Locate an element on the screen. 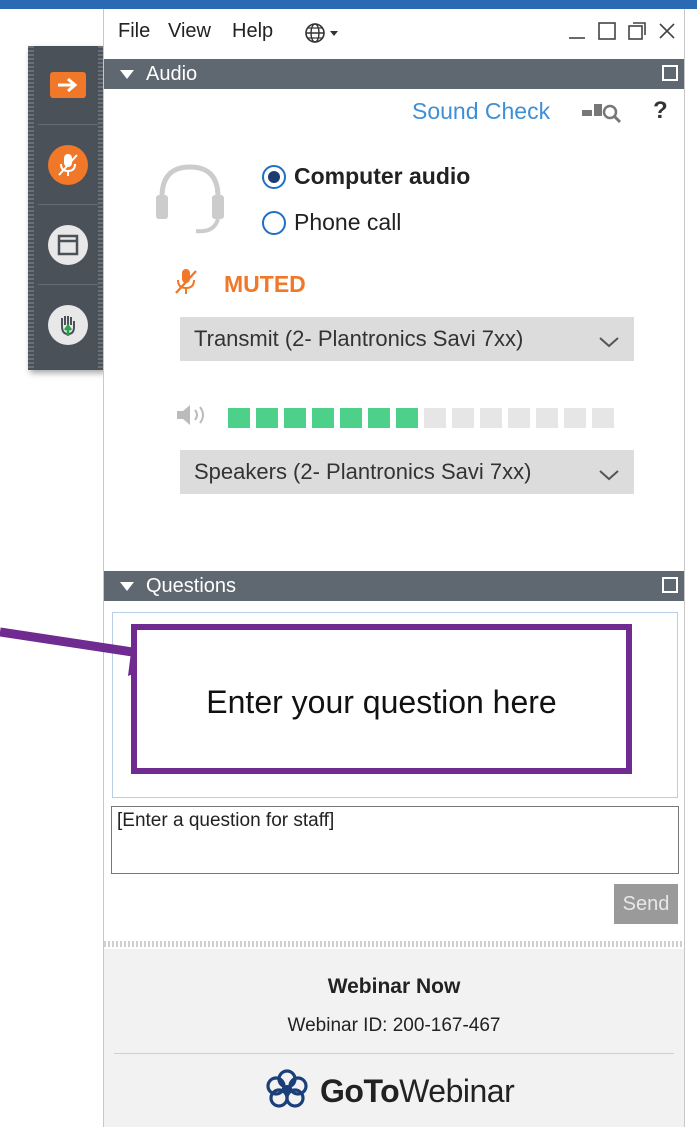 The width and height of the screenshot is (697, 1137). sound-check-link: Sound Check is located at coordinates (481, 111).